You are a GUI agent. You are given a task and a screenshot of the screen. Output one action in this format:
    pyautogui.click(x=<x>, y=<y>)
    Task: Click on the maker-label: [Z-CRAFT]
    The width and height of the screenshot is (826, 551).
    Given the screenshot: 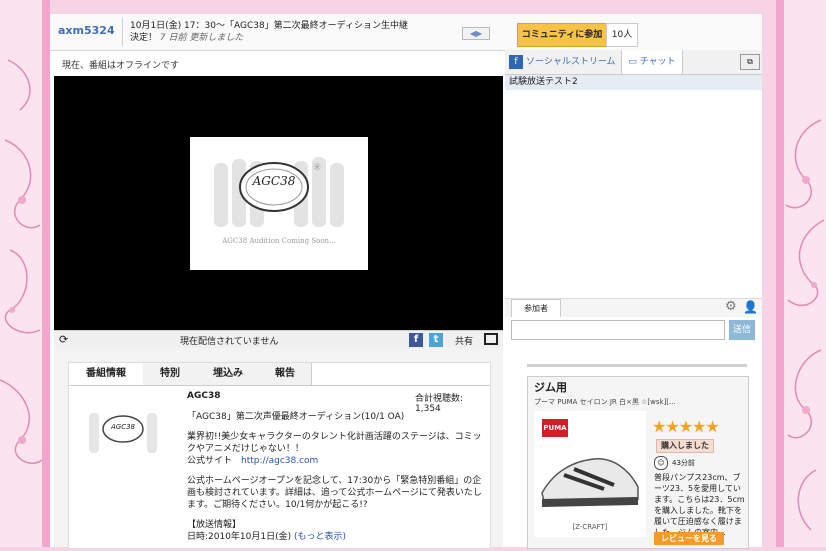 What is the action you would take?
    pyautogui.click(x=590, y=527)
    